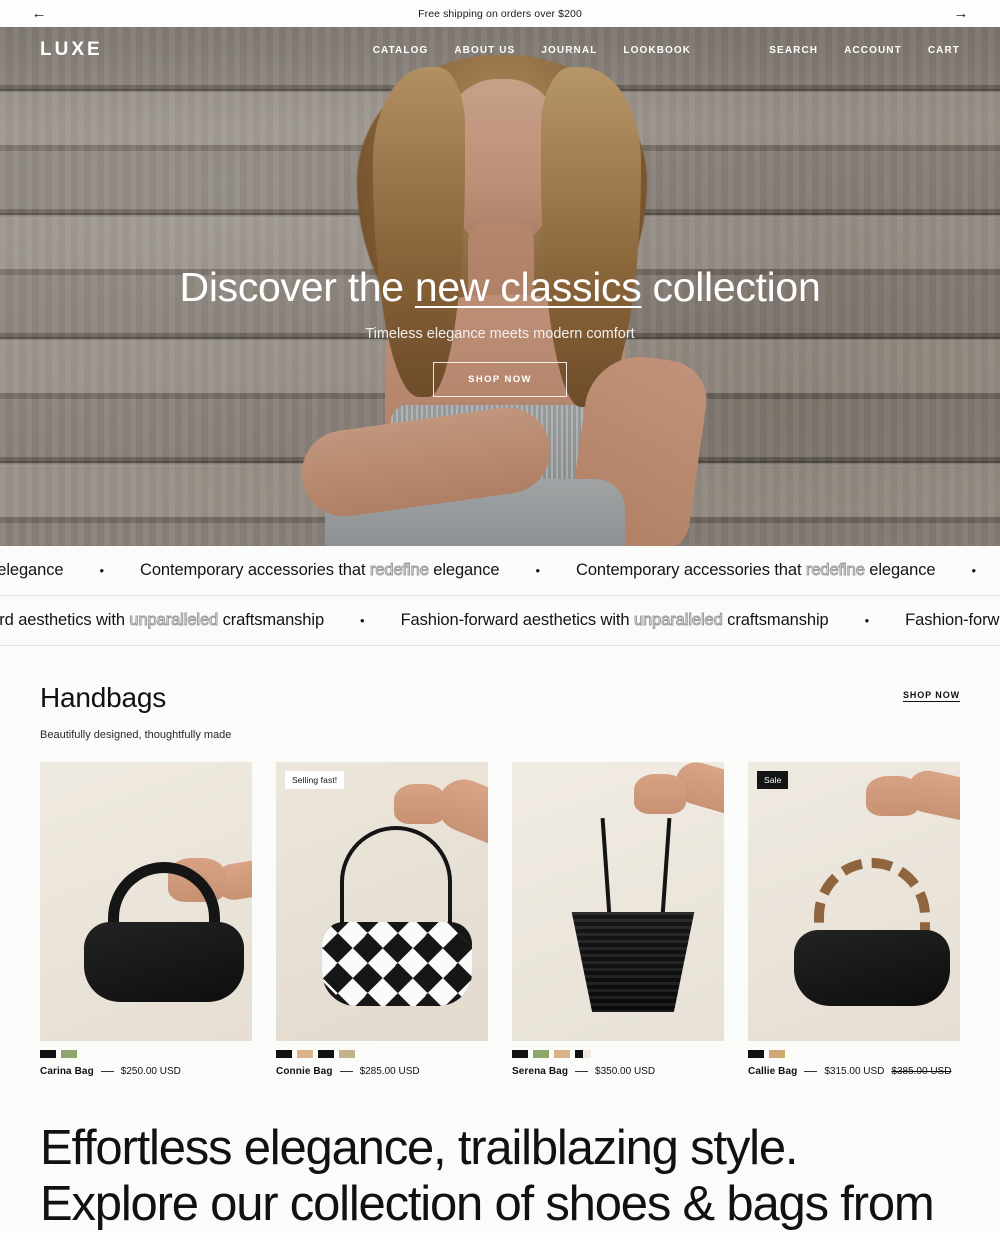 The width and height of the screenshot is (1000, 1248). I want to click on marquee-text: craftsmanship, so click(775, 620).